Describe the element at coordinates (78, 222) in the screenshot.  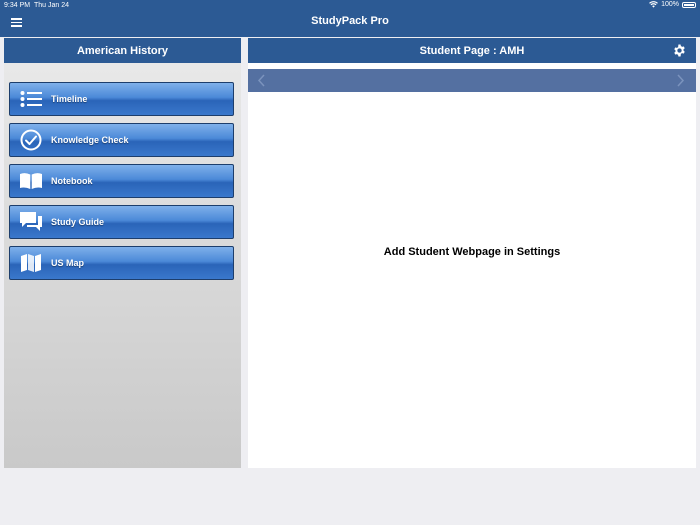
I see `sidebar-item-label: Study Guide` at that location.